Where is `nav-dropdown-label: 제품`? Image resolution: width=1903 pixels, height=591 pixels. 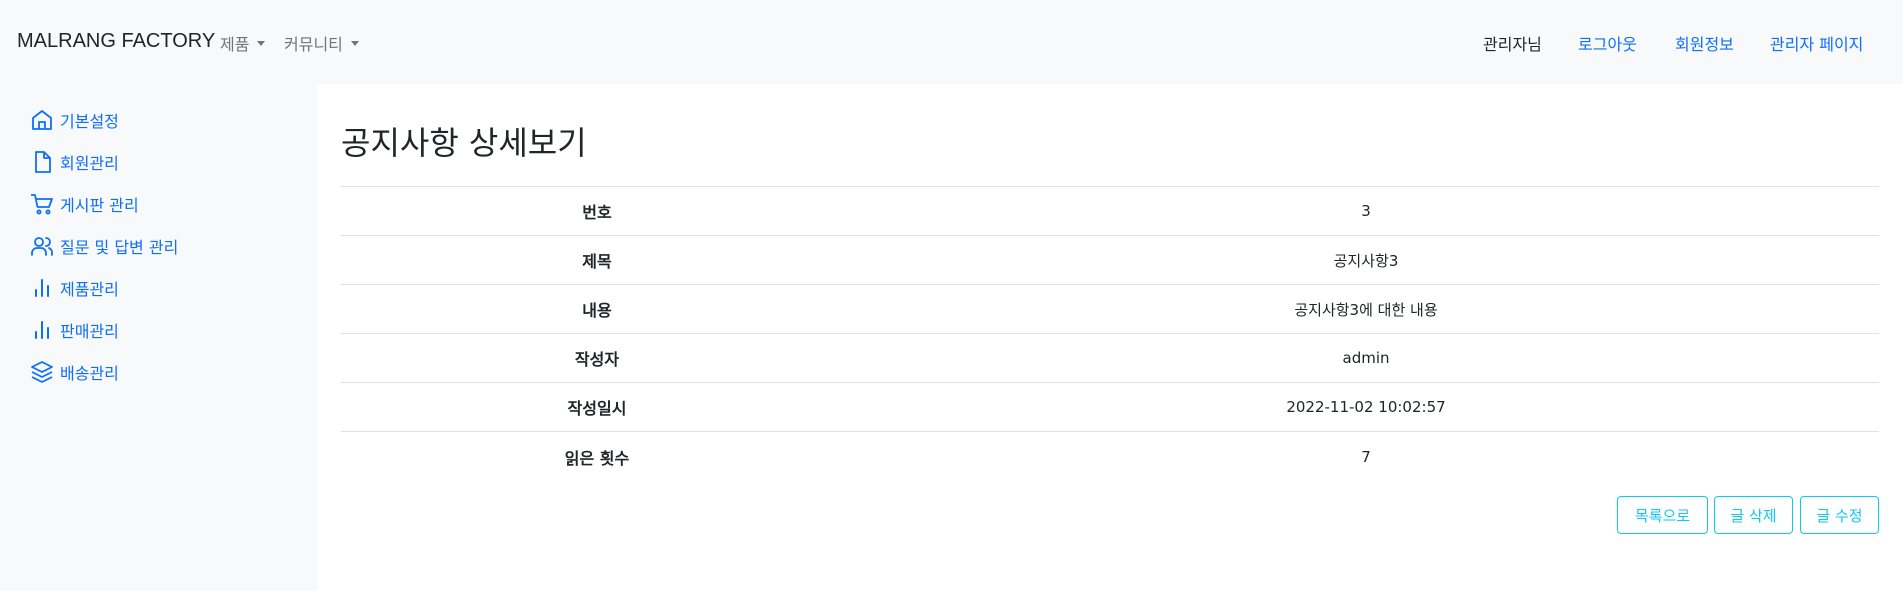 nav-dropdown-label: 제품 is located at coordinates (235, 44).